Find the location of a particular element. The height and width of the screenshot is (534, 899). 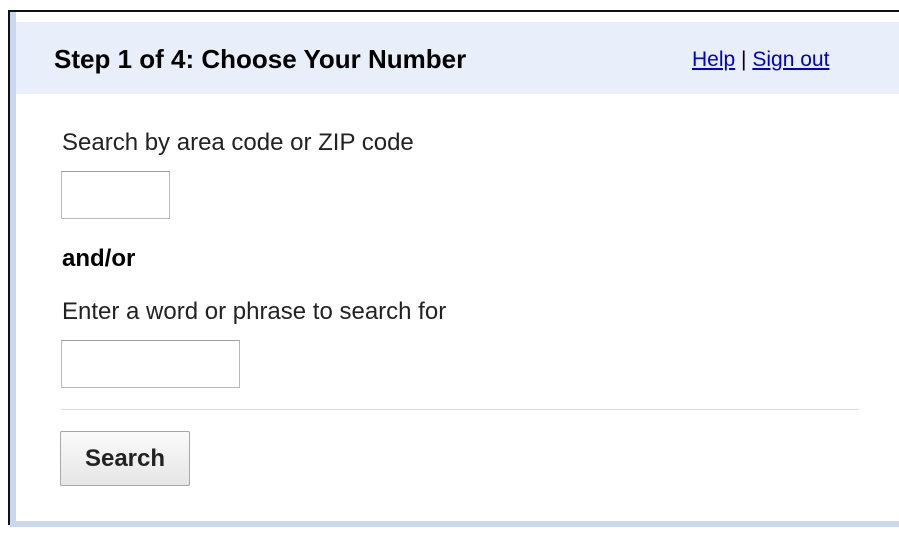

divider is located at coordinates (460, 409).